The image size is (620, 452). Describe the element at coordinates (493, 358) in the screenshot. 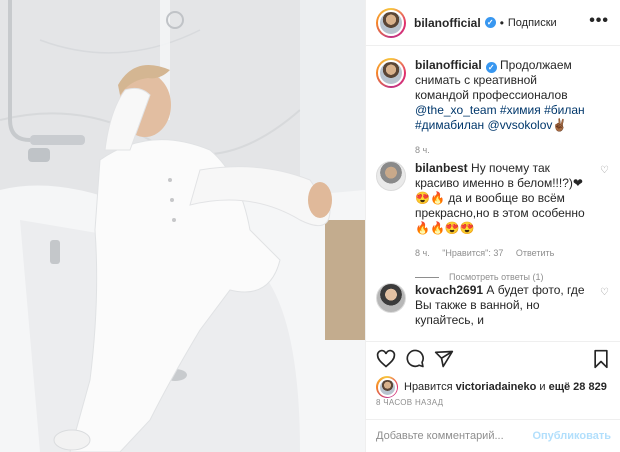

I see `action-bar` at that location.